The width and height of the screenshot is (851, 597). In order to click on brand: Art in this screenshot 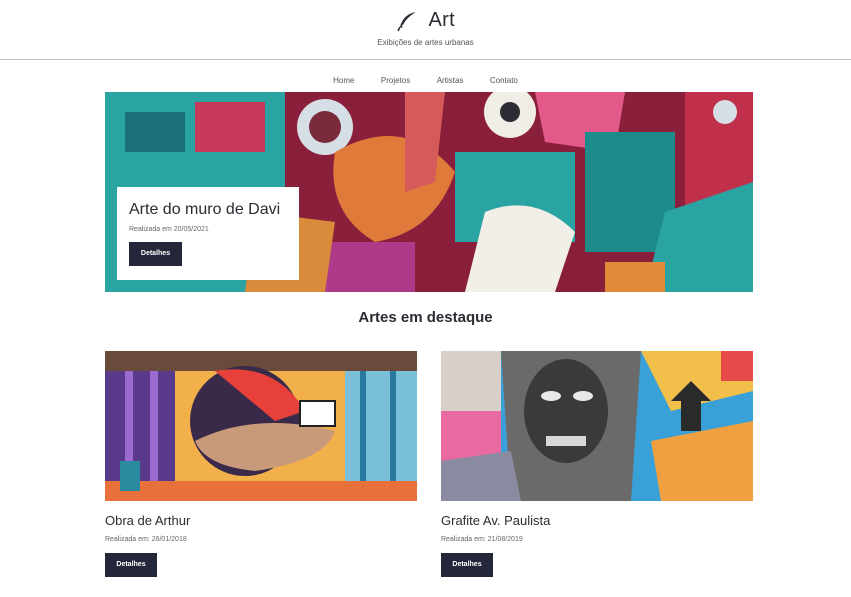, I will do `click(425, 22)`.